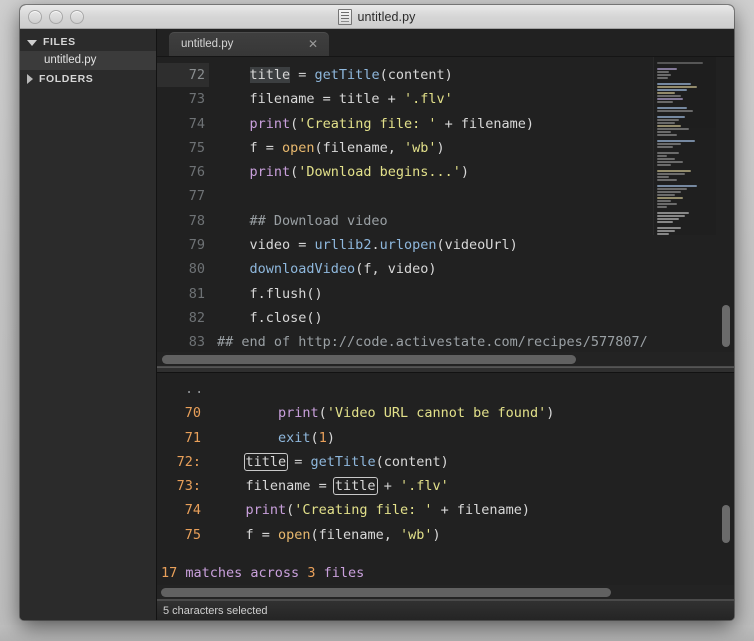 This screenshot has height=641, width=754. What do you see at coordinates (685, 146) in the screenshot?
I see `minimap` at bounding box center [685, 146].